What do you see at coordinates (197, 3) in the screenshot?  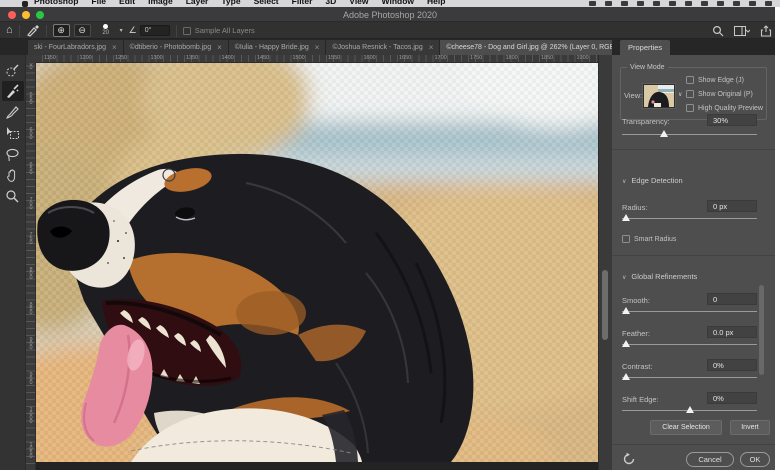 I see `menu-item: Layer` at bounding box center [197, 3].